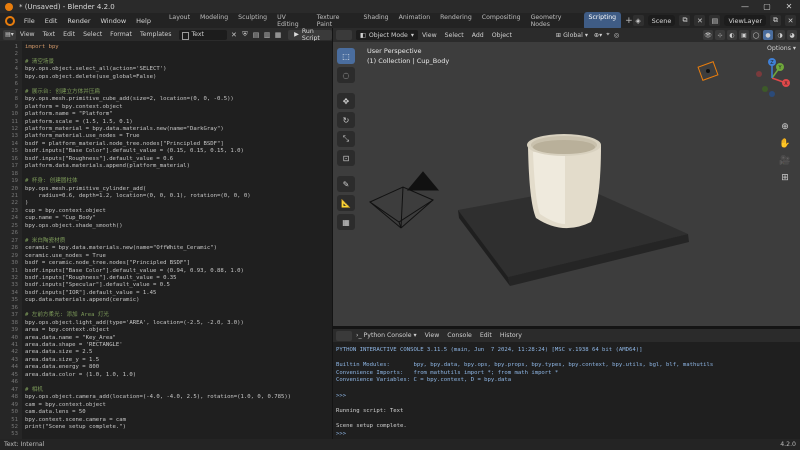  I want to click on solid-shading-icon: ●, so click(768, 35).